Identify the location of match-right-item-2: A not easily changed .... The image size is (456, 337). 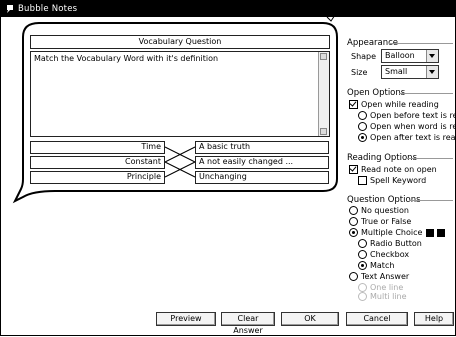
(262, 162).